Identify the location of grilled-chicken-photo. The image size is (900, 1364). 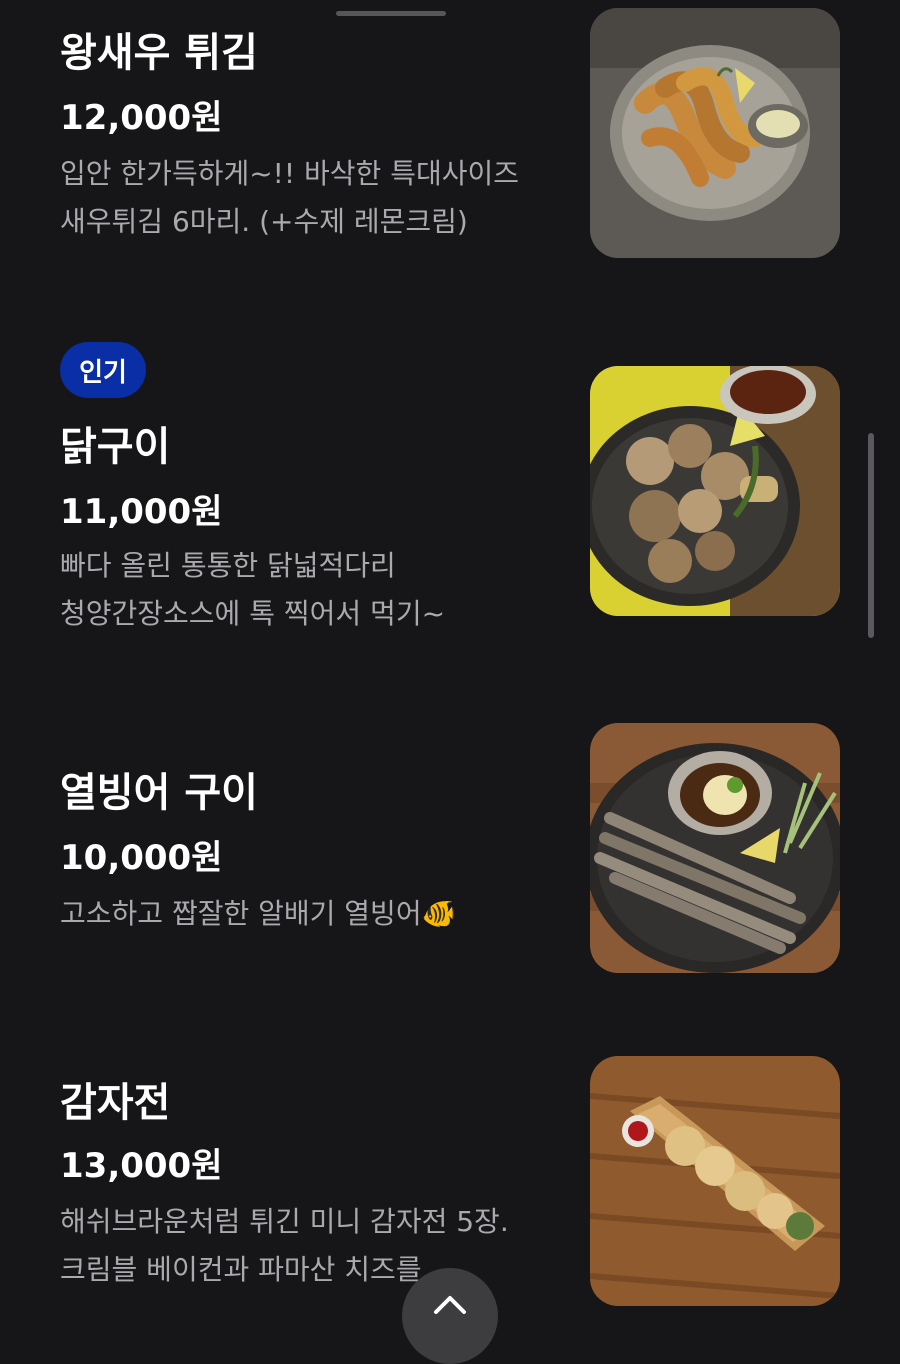
(715, 491).